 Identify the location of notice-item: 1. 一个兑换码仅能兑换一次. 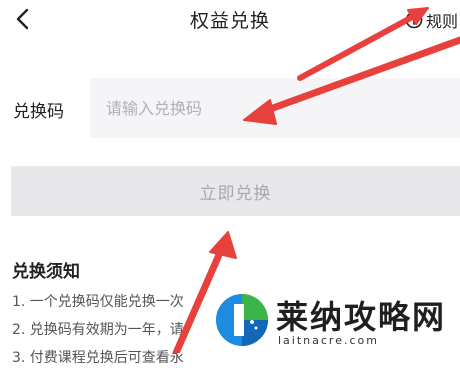
(98, 302).